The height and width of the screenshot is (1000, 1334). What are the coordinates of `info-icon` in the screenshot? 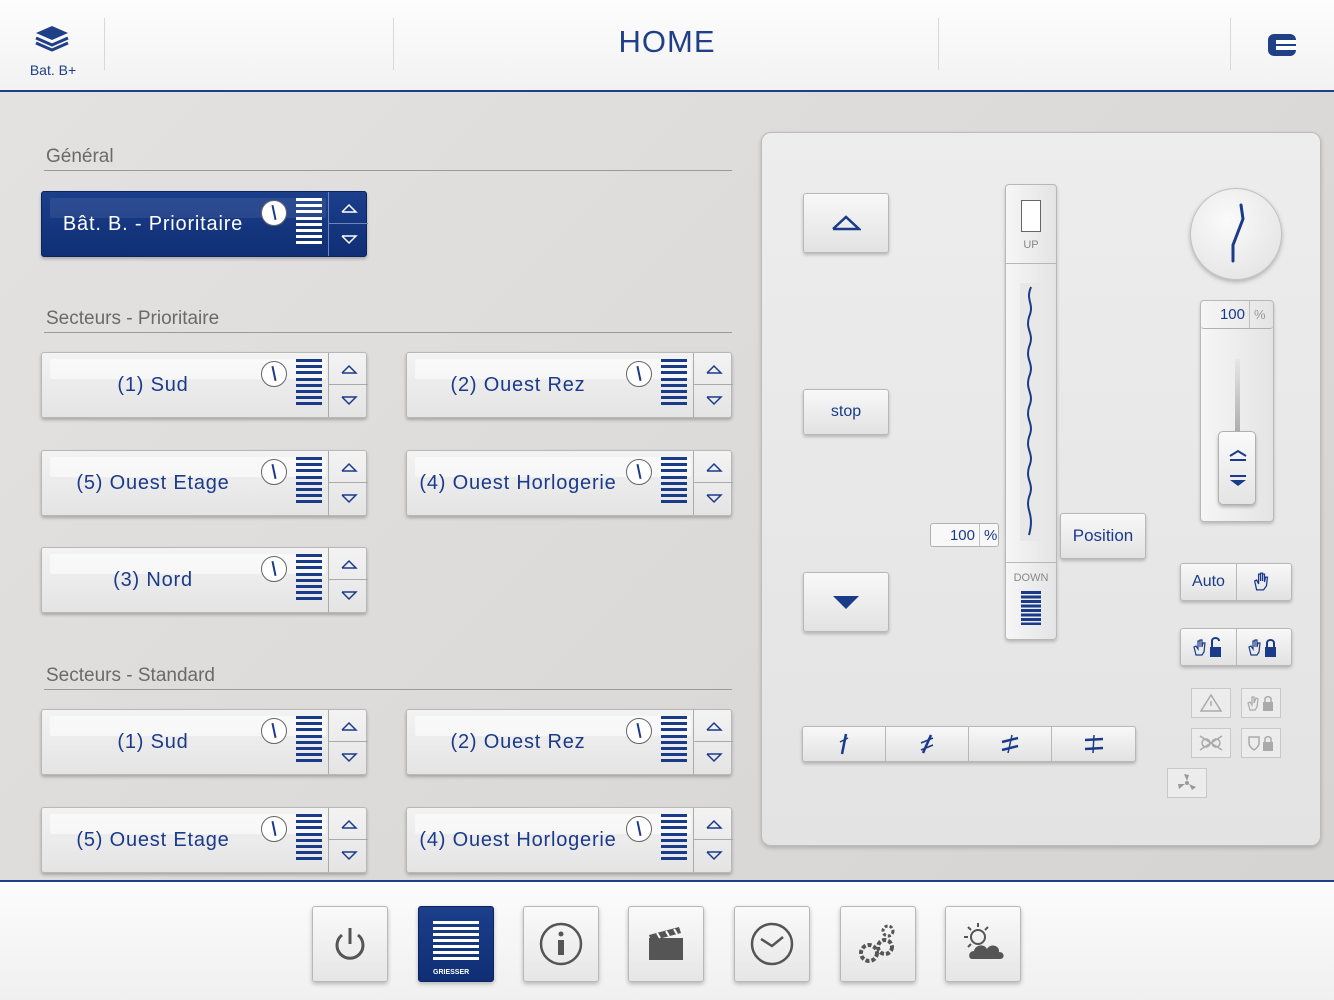 It's located at (561, 944).